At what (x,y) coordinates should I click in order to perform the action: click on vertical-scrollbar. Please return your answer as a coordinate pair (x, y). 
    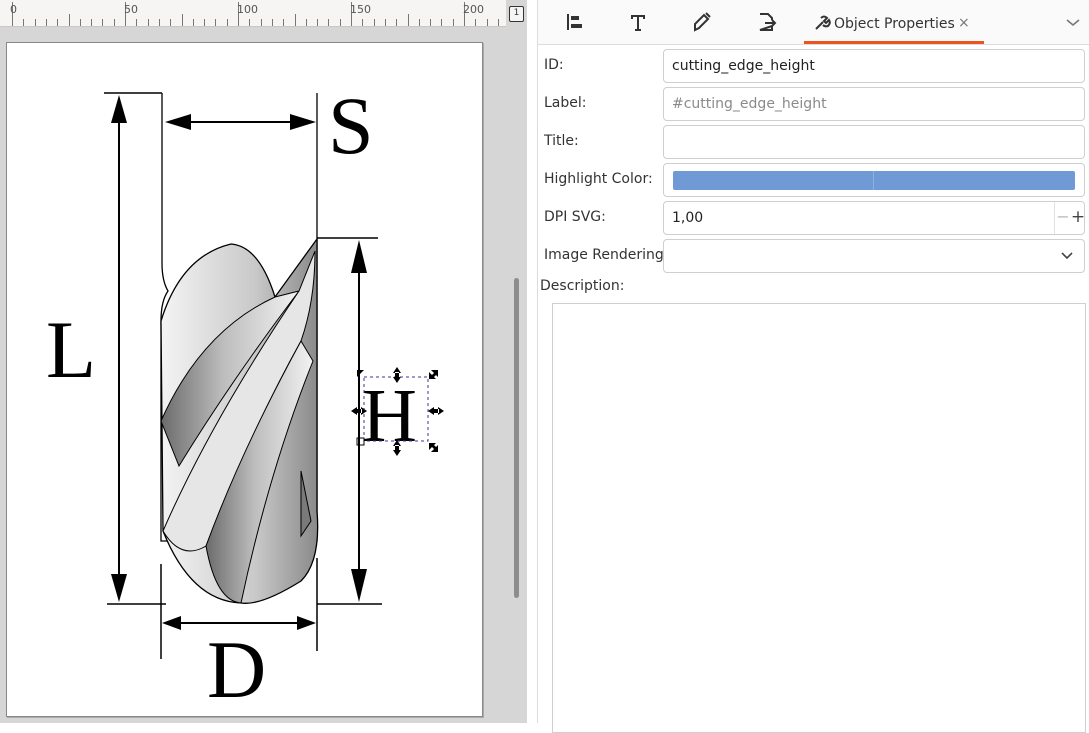
    Looking at the image, I should click on (516, 438).